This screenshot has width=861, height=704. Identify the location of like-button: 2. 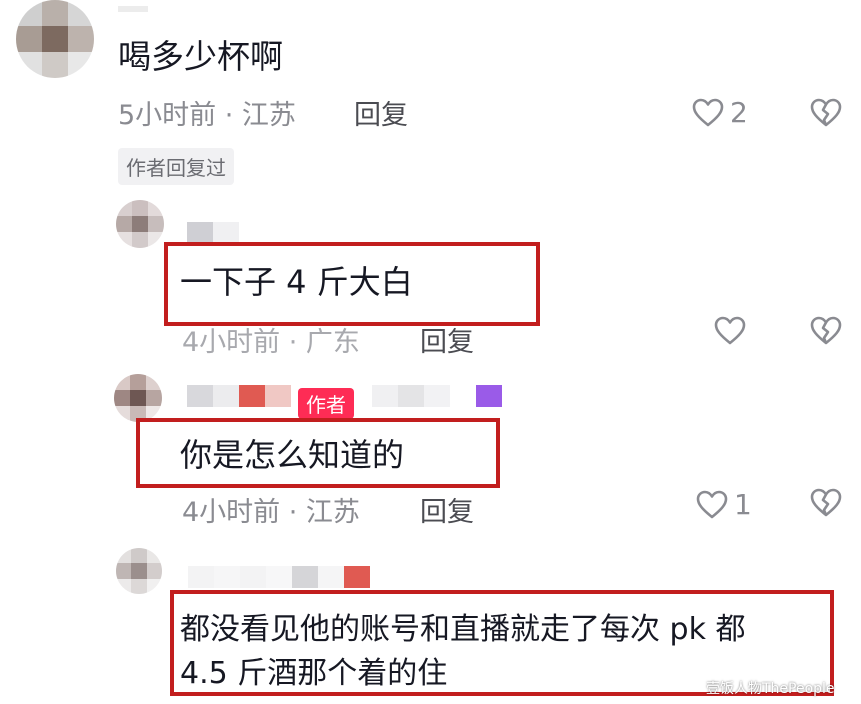
(720, 112).